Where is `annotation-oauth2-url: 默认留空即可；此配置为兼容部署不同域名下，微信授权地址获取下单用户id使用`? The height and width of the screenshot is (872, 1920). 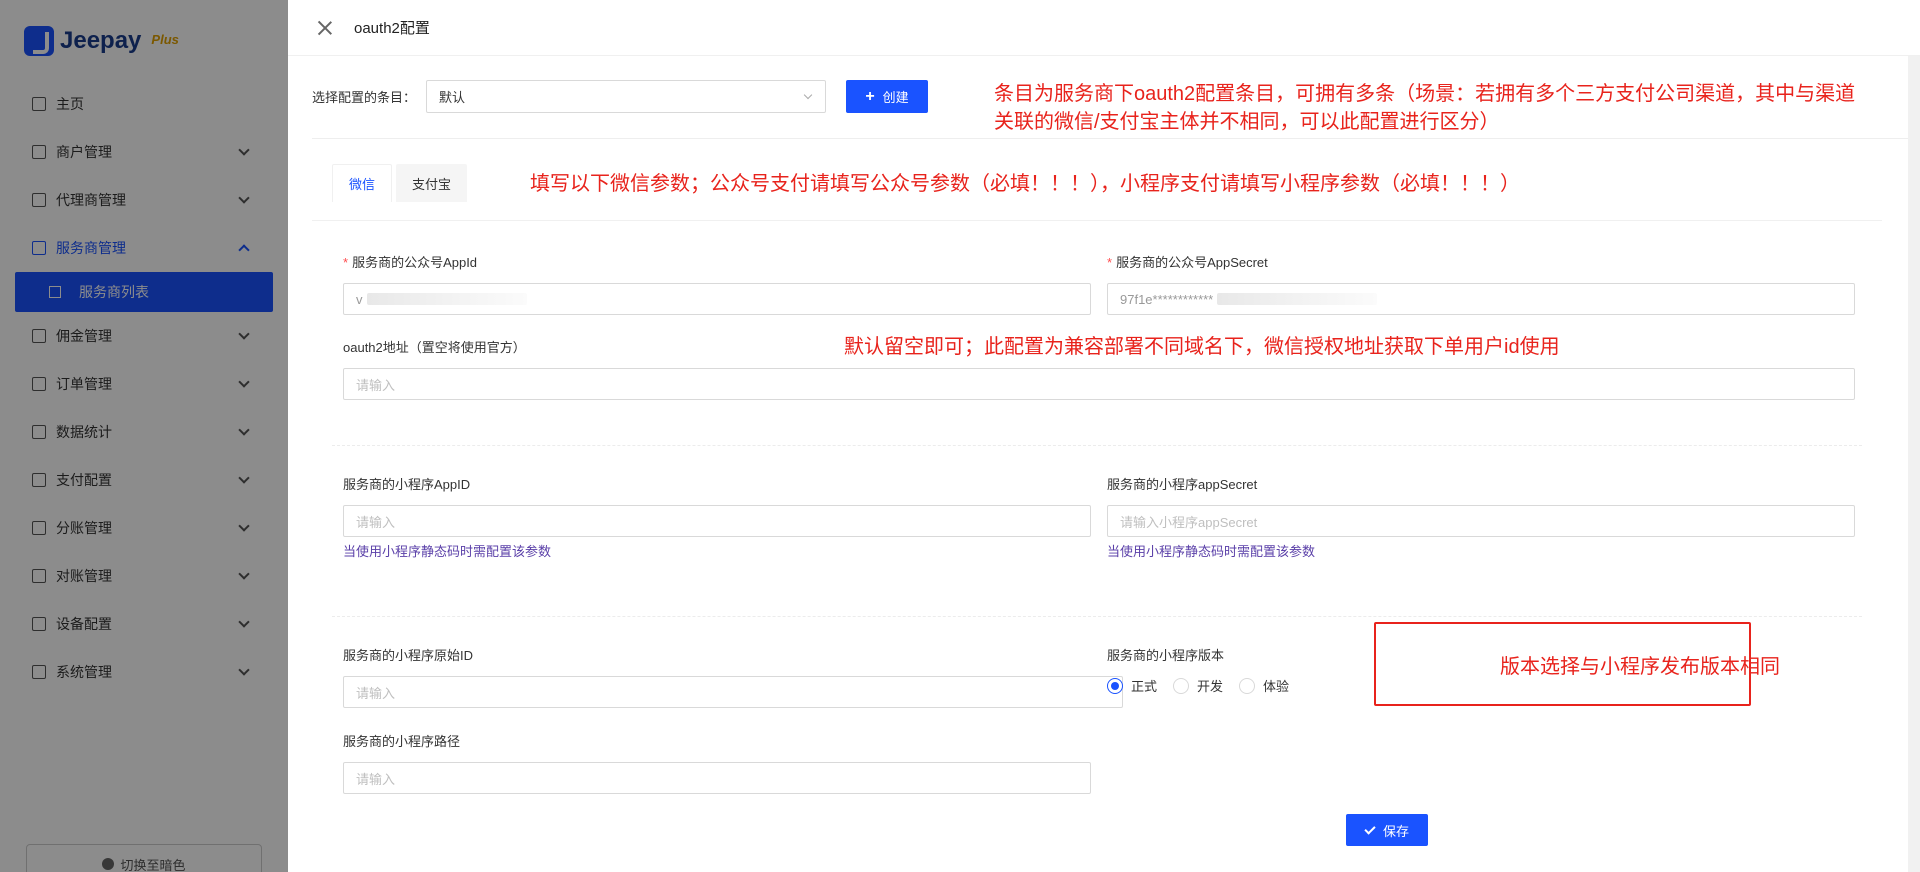
annotation-oauth2-url: 默认留空即可；此配置为兼容部署不同域名下，微信授权地址获取下单用户id使用 is located at coordinates (1202, 347).